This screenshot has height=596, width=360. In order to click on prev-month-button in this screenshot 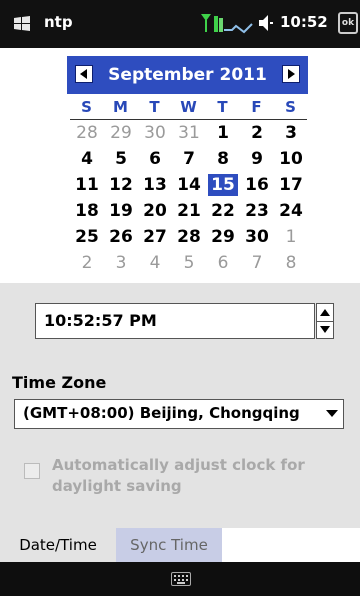, I will do `click(84, 74)`.